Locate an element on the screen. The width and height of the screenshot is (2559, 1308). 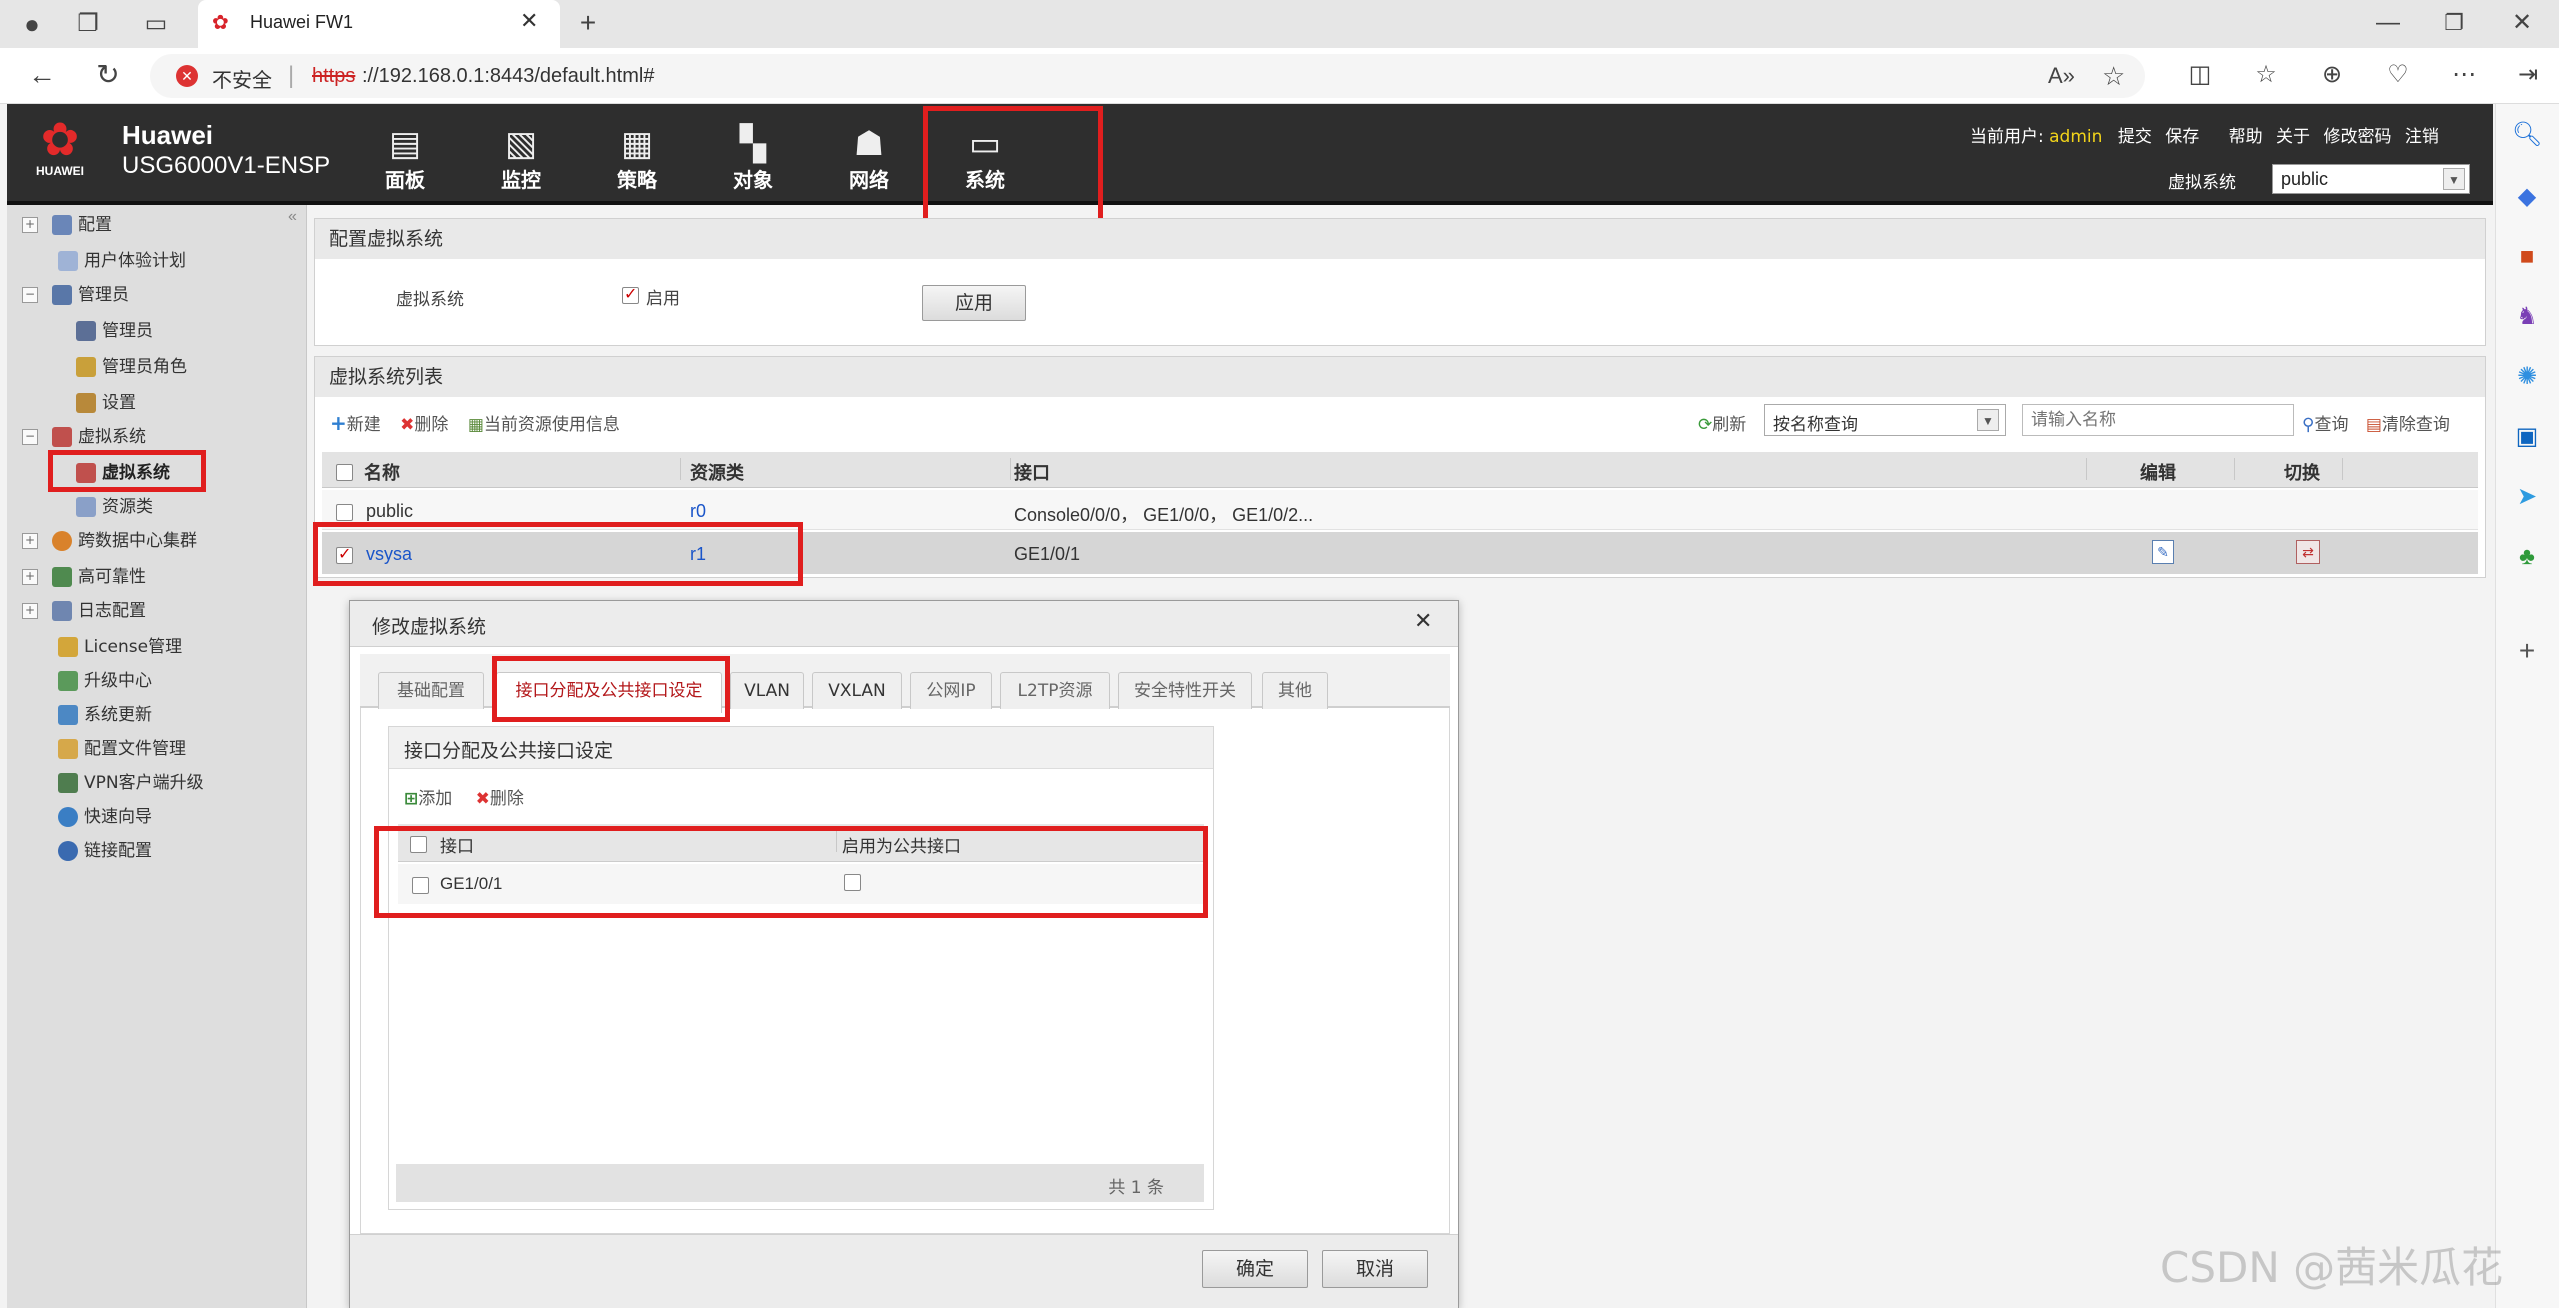
tree-icon: ♣ is located at coordinates (2527, 557).